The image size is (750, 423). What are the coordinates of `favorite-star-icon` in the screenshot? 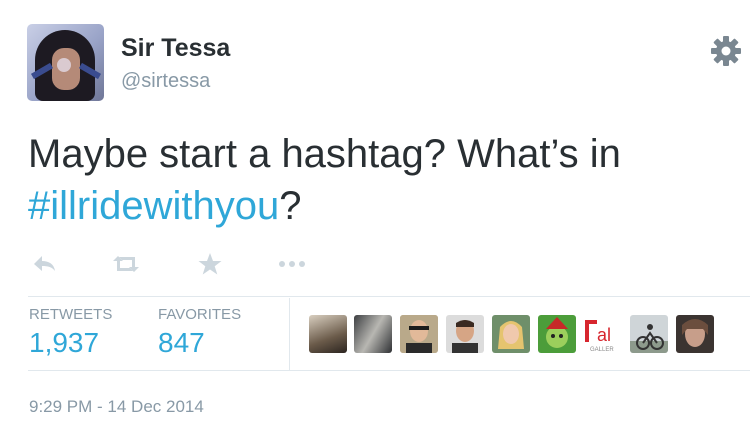 It's located at (212, 264).